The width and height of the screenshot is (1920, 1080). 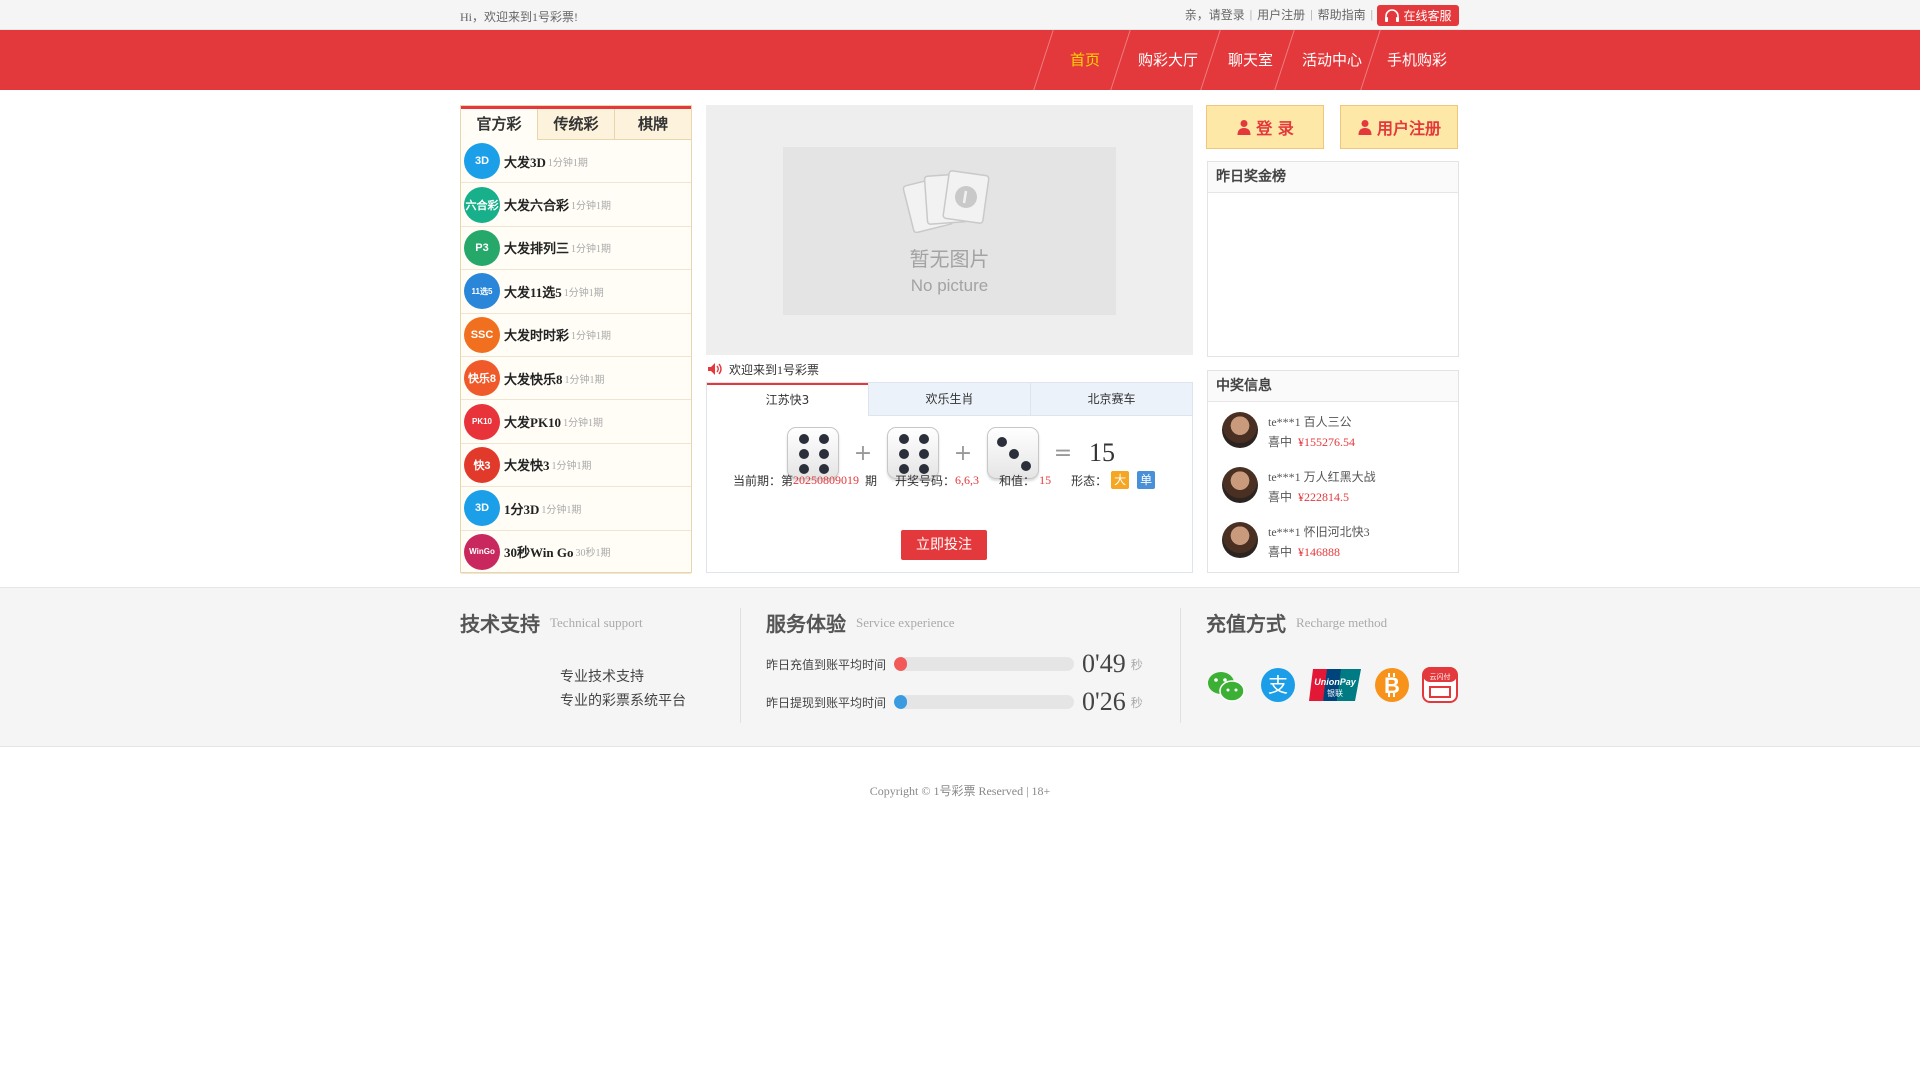 I want to click on lottery-item: 3D 大发3D 1分钟1期, so click(x=576, y=162).